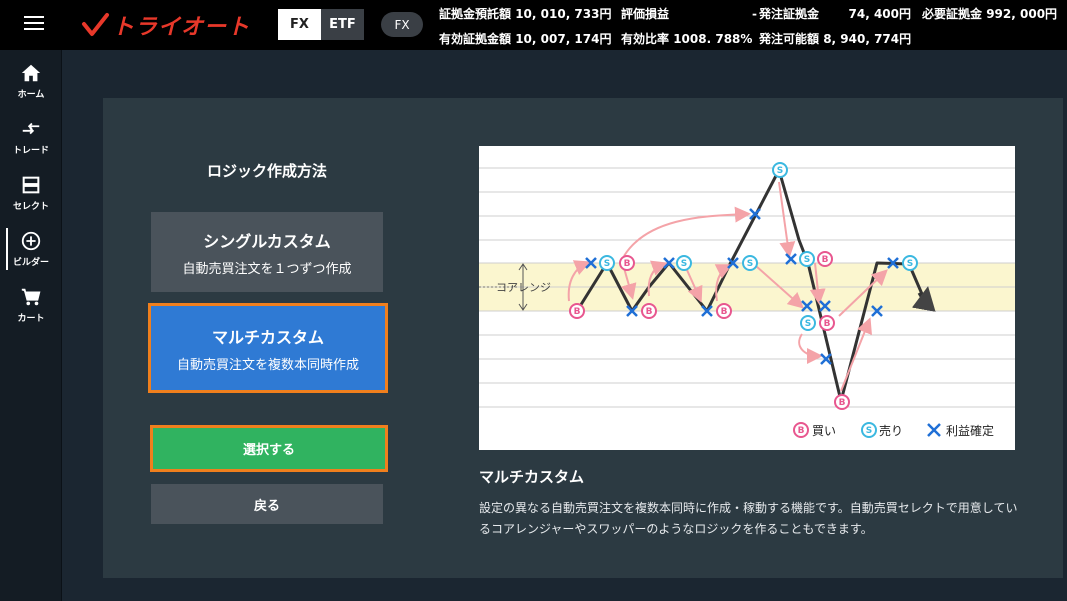 This screenshot has width=1067, height=601. Describe the element at coordinates (34, 24) in the screenshot. I see `menu-icon` at that location.